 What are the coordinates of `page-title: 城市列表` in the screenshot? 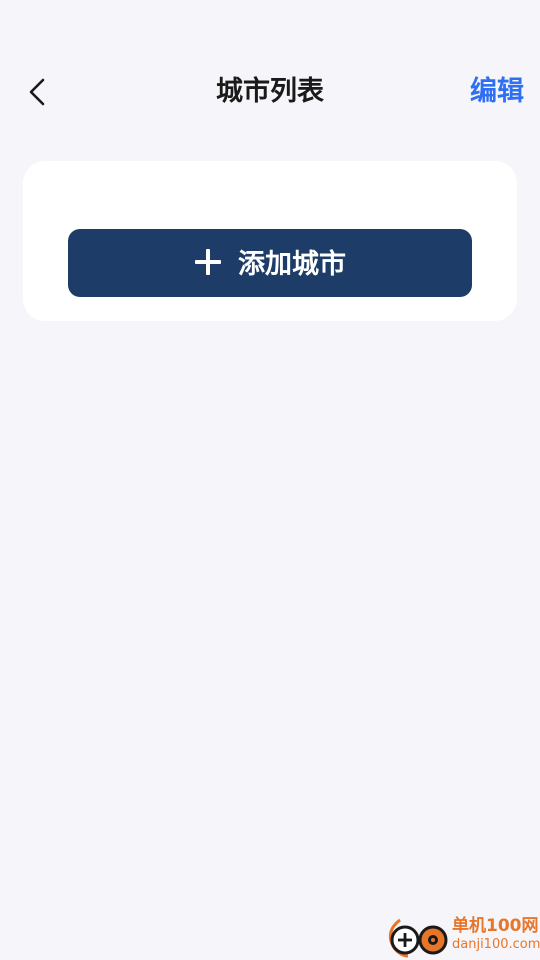 It's located at (270, 91).